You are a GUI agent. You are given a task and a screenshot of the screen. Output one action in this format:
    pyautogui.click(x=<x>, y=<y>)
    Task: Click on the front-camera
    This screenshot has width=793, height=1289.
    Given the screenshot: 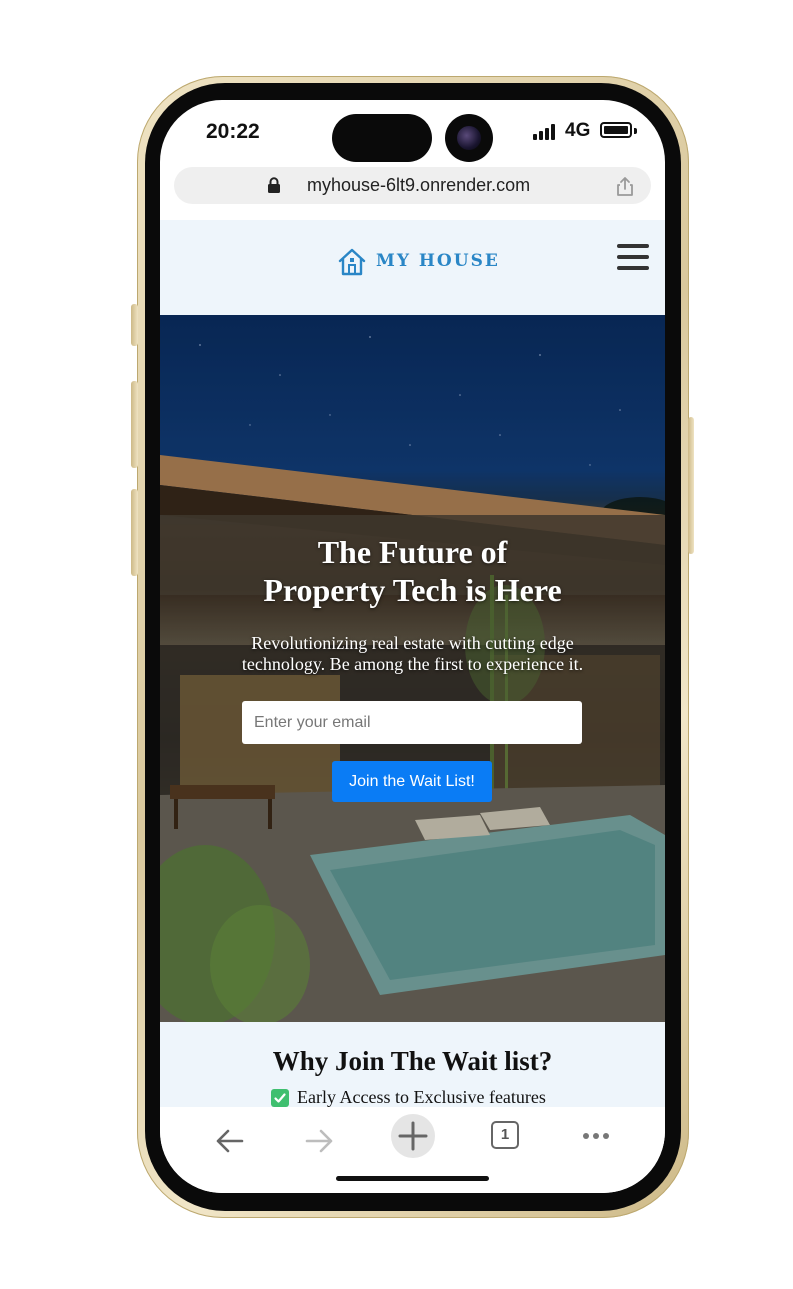 What is the action you would take?
    pyautogui.click(x=469, y=138)
    